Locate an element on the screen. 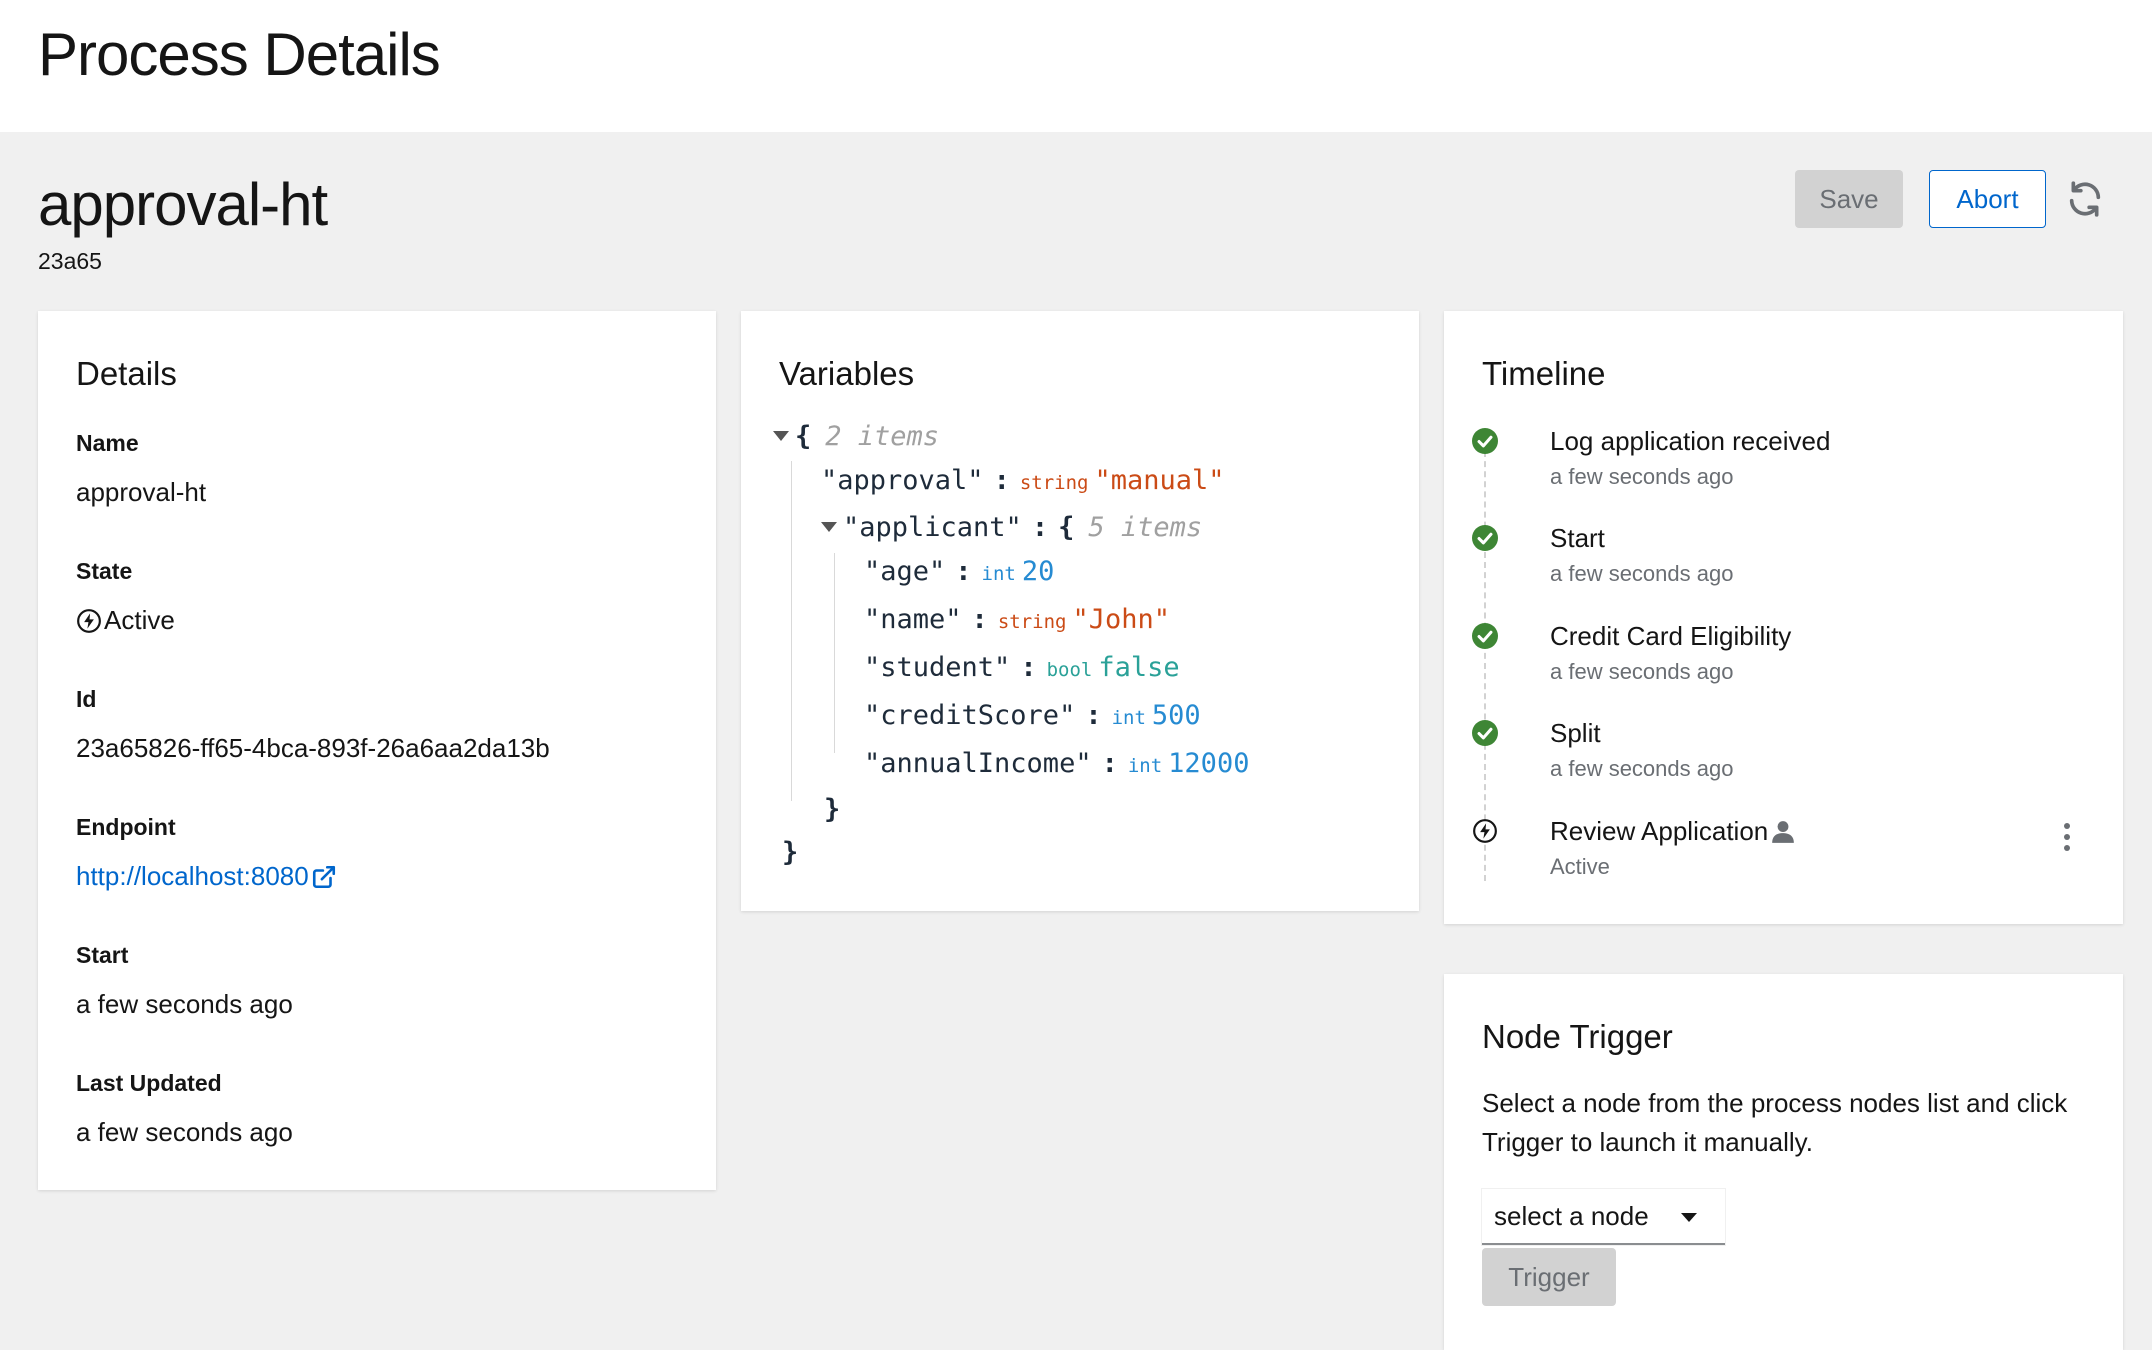 This screenshot has width=2152, height=1350. json-row-creditscore: "creditScore" : int 500 is located at coordinates (1032, 715).